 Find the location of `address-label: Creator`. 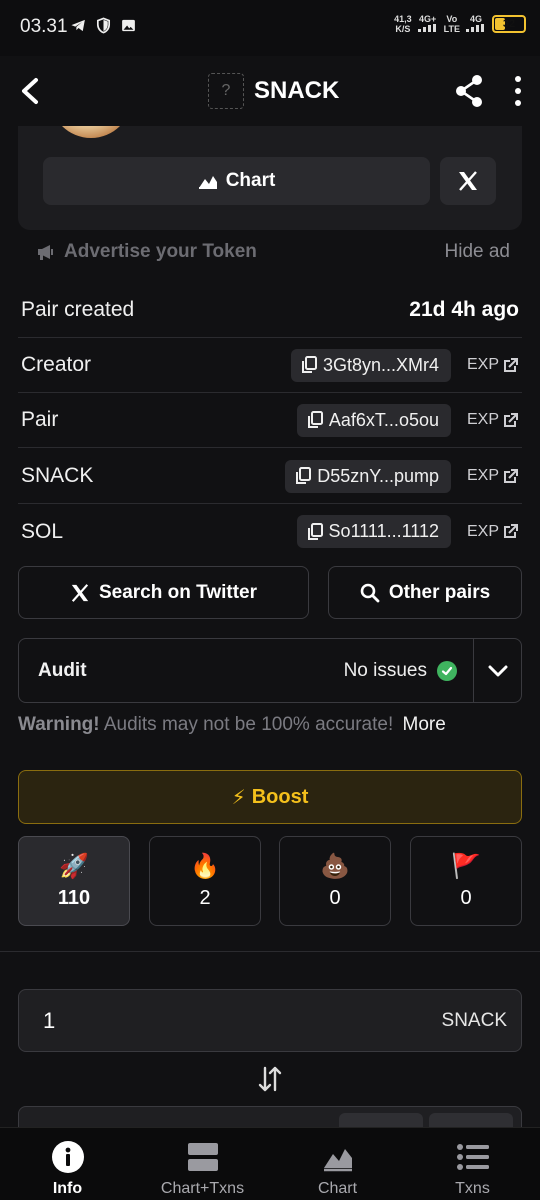

address-label: Creator is located at coordinates (56, 364).